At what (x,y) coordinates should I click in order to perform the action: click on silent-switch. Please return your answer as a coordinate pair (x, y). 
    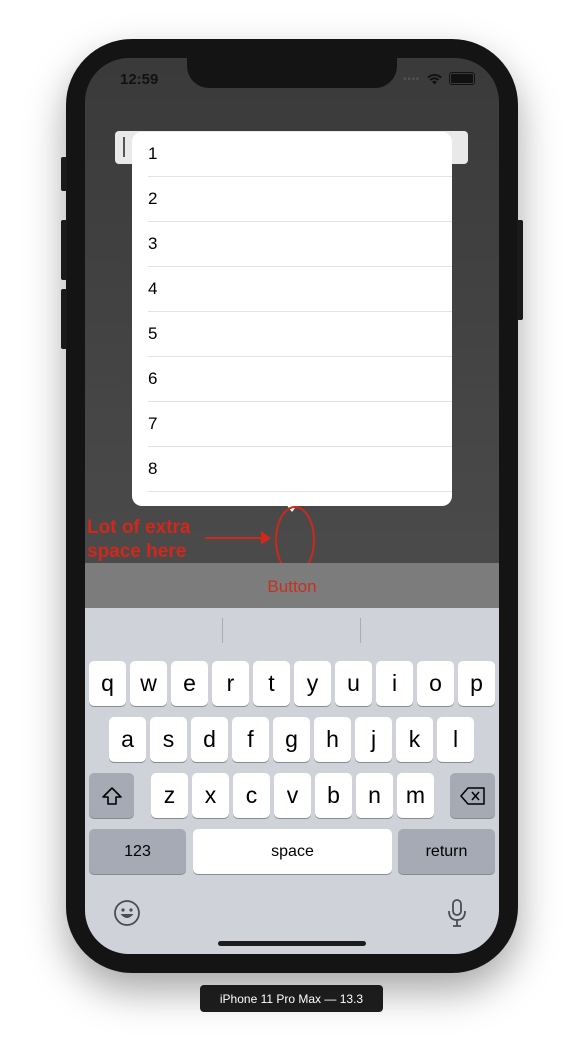
    Looking at the image, I should click on (64, 174).